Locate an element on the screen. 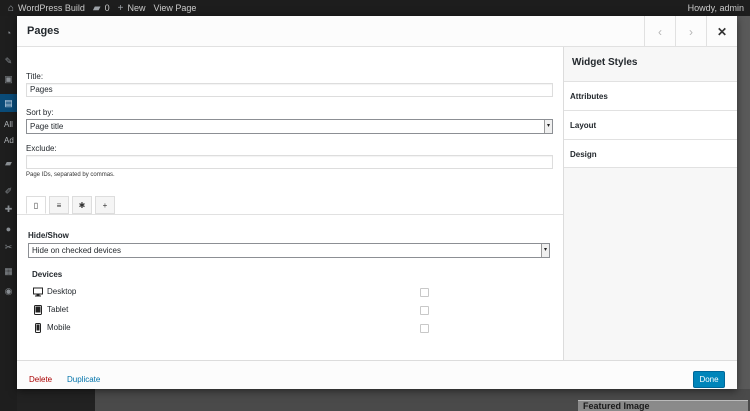 Image resolution: width=750 pixels, height=411 pixels. modal-footer: Delete Duplicate Done is located at coordinates (377, 374).